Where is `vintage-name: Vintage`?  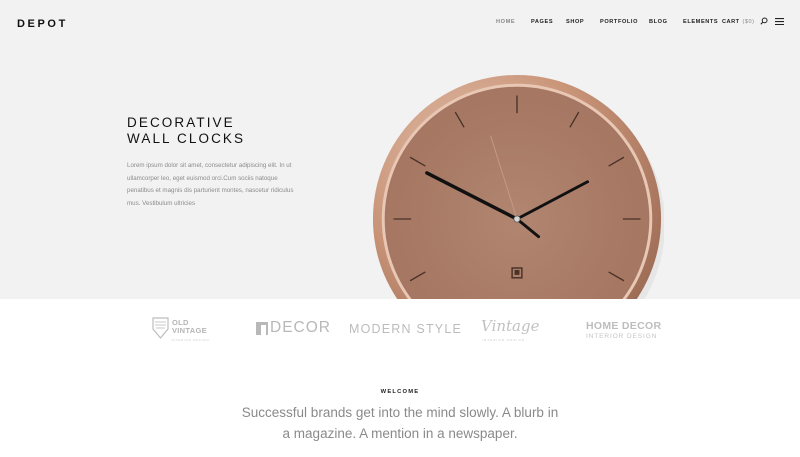
vintage-name: Vintage is located at coordinates (510, 326).